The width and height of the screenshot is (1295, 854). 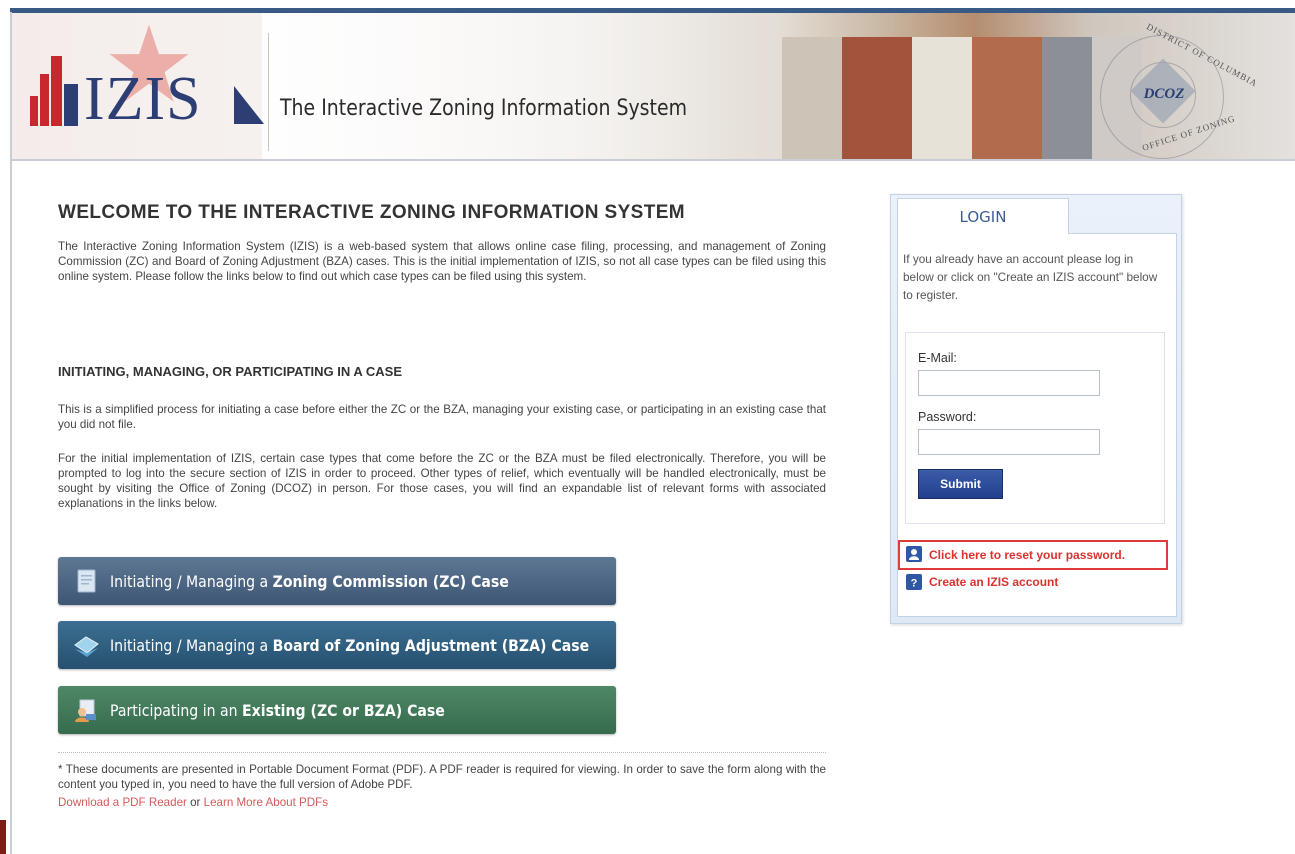 What do you see at coordinates (191, 581) in the screenshot?
I see `zc-button-prefix: Initiating / Managing a` at bounding box center [191, 581].